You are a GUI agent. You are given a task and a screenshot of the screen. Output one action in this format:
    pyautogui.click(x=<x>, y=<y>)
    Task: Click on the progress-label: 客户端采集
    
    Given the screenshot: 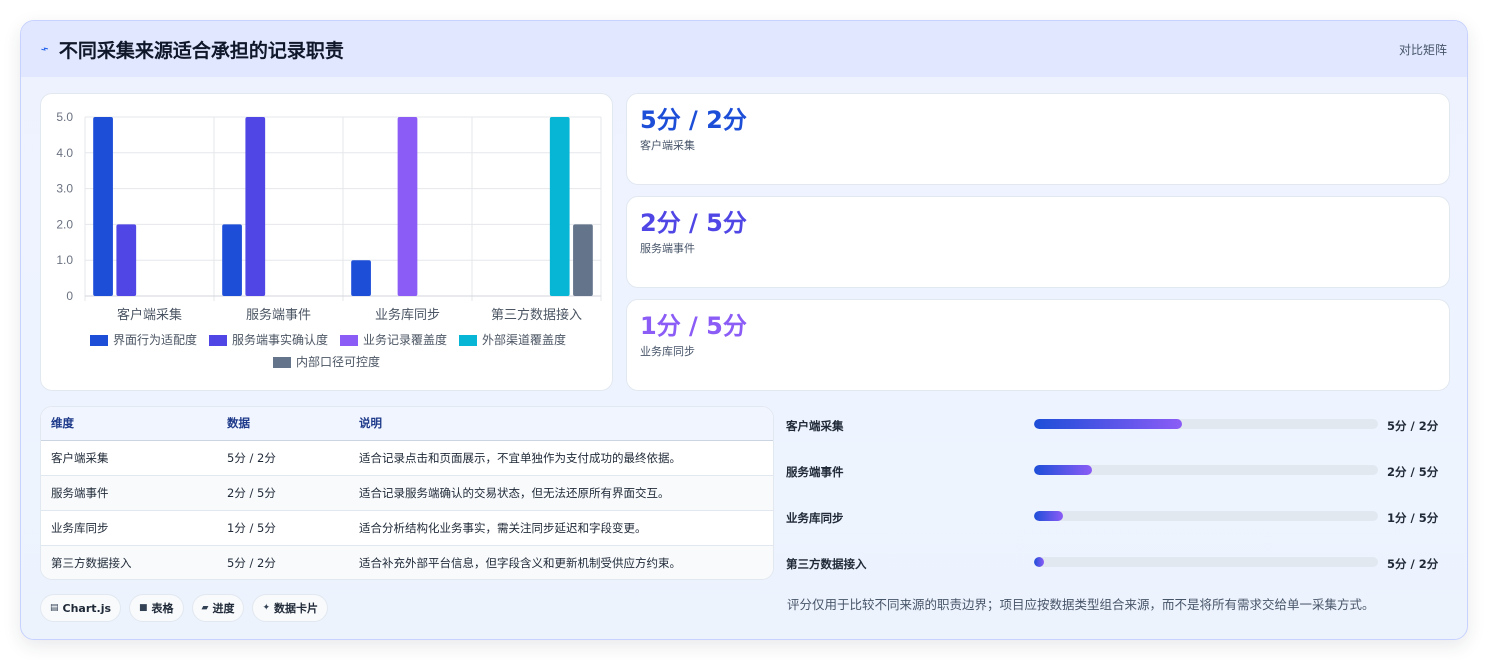 What is the action you would take?
    pyautogui.click(x=815, y=426)
    